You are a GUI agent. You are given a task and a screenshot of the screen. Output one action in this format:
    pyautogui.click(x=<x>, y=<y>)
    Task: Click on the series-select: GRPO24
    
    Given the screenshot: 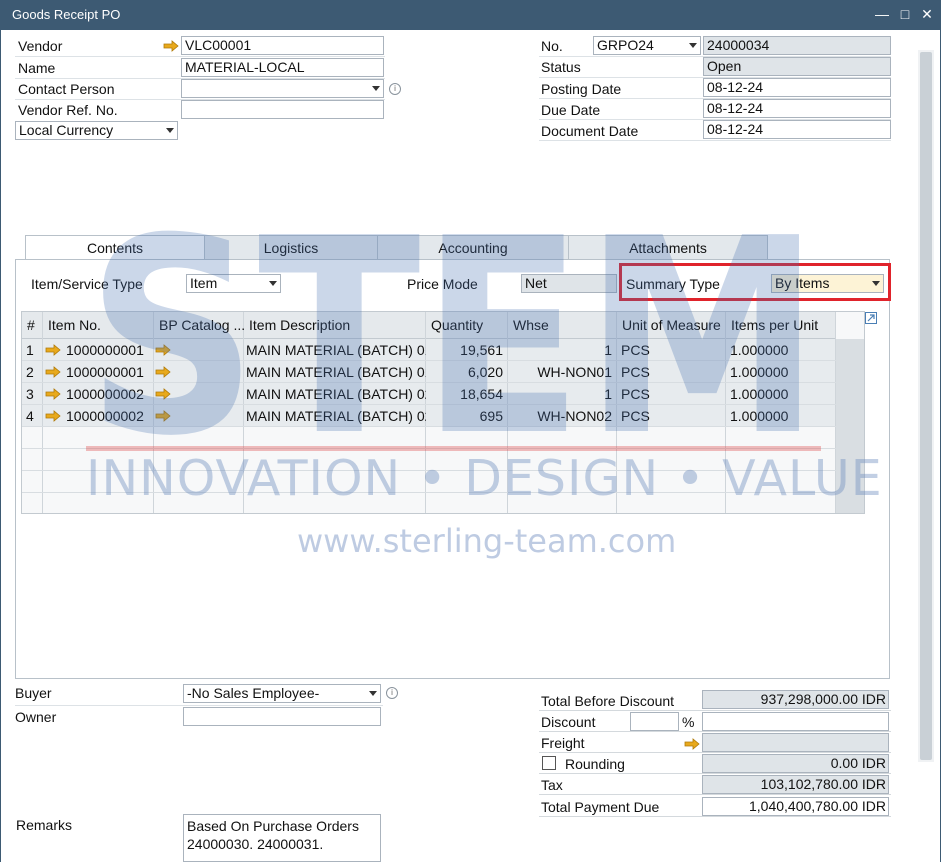 What is the action you would take?
    pyautogui.click(x=647, y=45)
    